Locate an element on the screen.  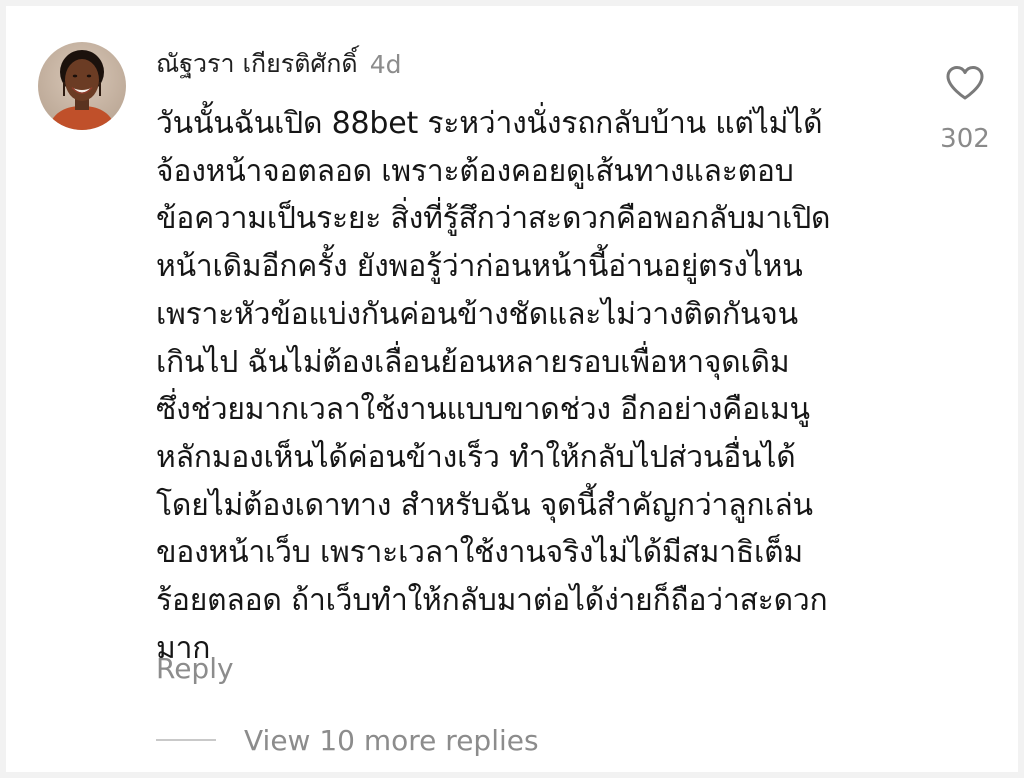
view-more-replies-button: View 10 more replies is located at coordinates (347, 740).